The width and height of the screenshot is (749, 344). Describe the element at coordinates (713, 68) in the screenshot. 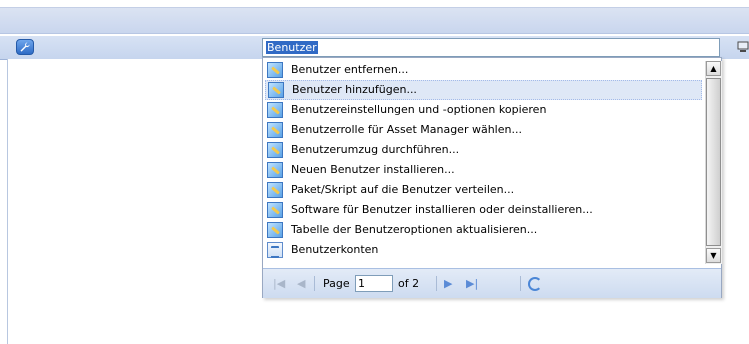

I see `scroll-up-button: ▲` at that location.